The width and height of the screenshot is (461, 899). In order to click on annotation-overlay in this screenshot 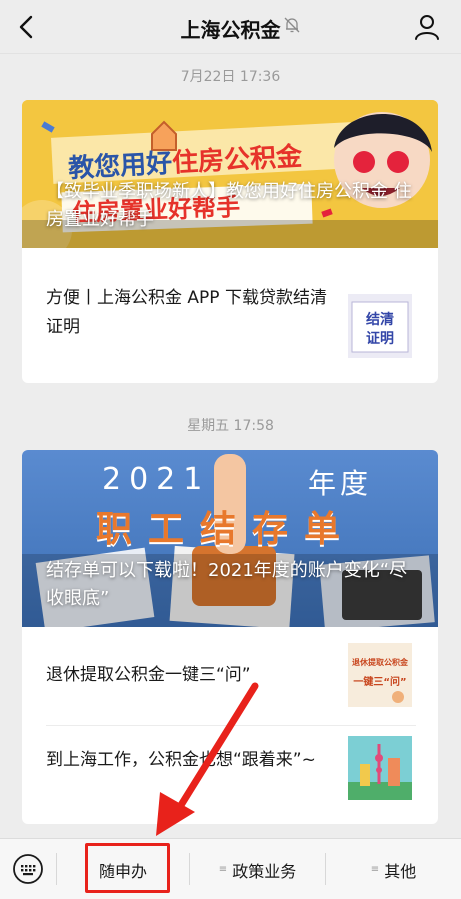, I will do `click(207, 759)`.